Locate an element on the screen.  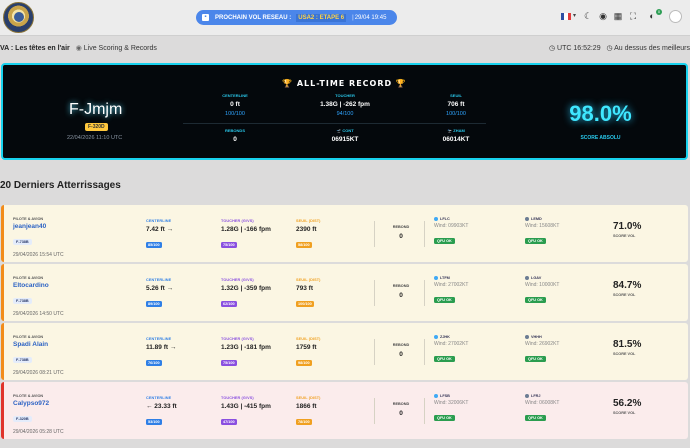
pilot-name: Eltocardino is located at coordinates (38, 285).